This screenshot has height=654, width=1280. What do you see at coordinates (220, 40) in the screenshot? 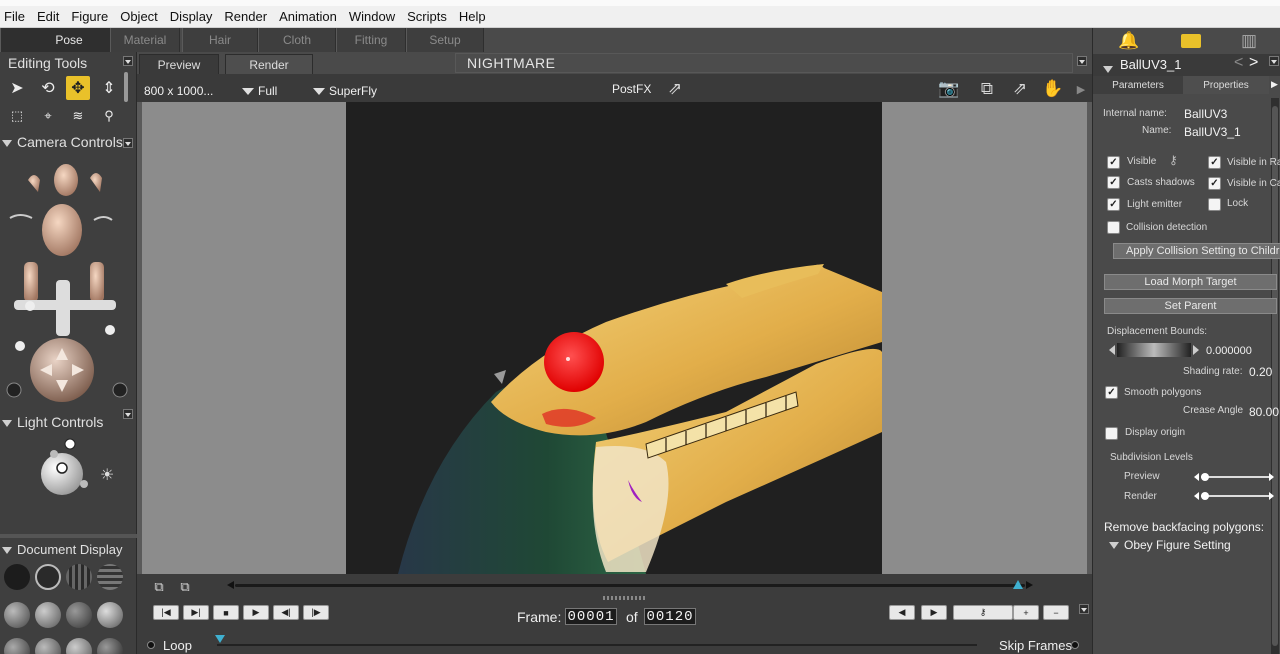
I see `tab-hair: Hair` at bounding box center [220, 40].